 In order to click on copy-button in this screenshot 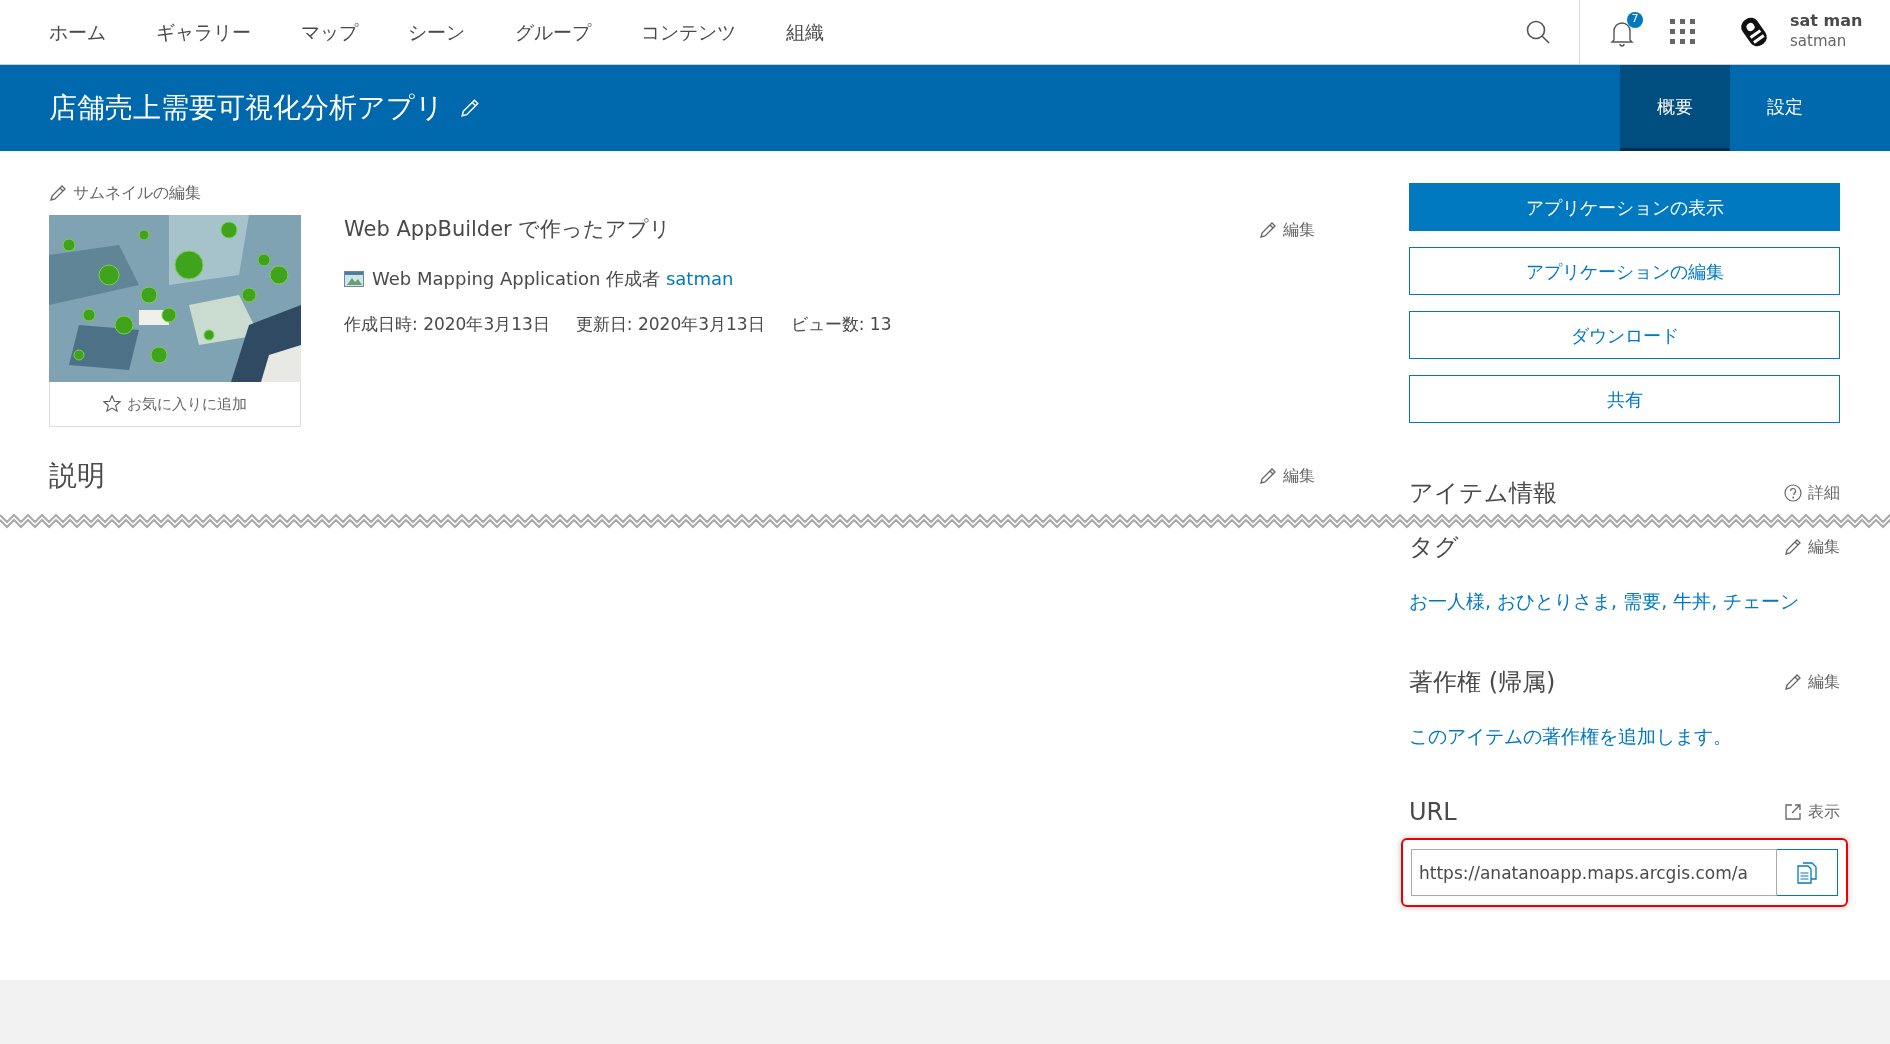, I will do `click(1807, 872)`.